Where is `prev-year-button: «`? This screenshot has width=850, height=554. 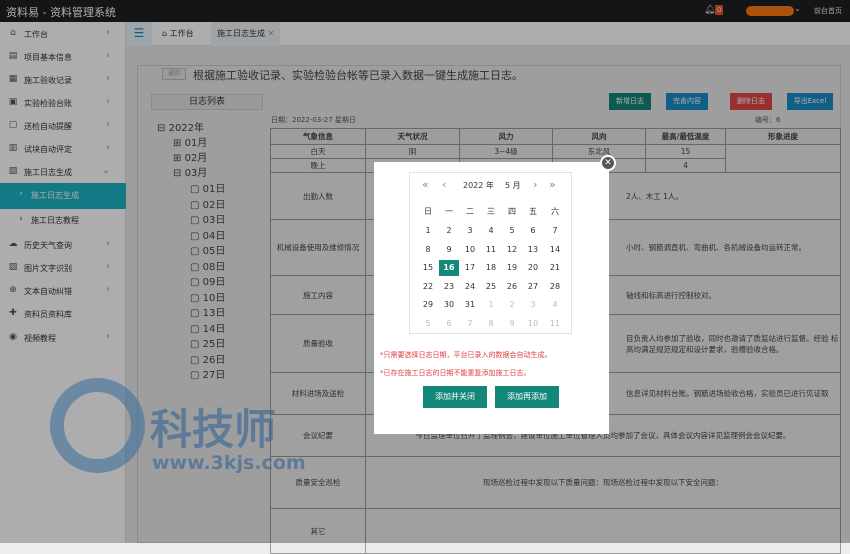 prev-year-button: « is located at coordinates (425, 184).